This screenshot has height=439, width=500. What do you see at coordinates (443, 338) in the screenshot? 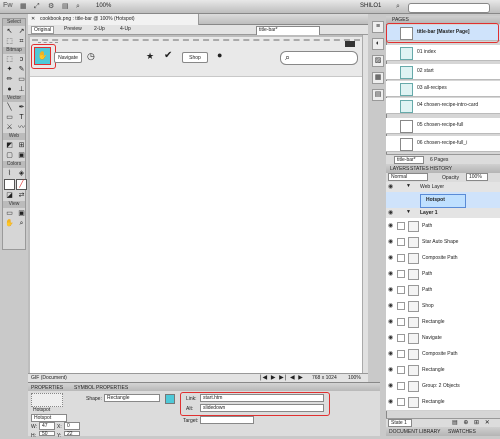
I see `layer-row: ◉ Navigate` at bounding box center [443, 338].